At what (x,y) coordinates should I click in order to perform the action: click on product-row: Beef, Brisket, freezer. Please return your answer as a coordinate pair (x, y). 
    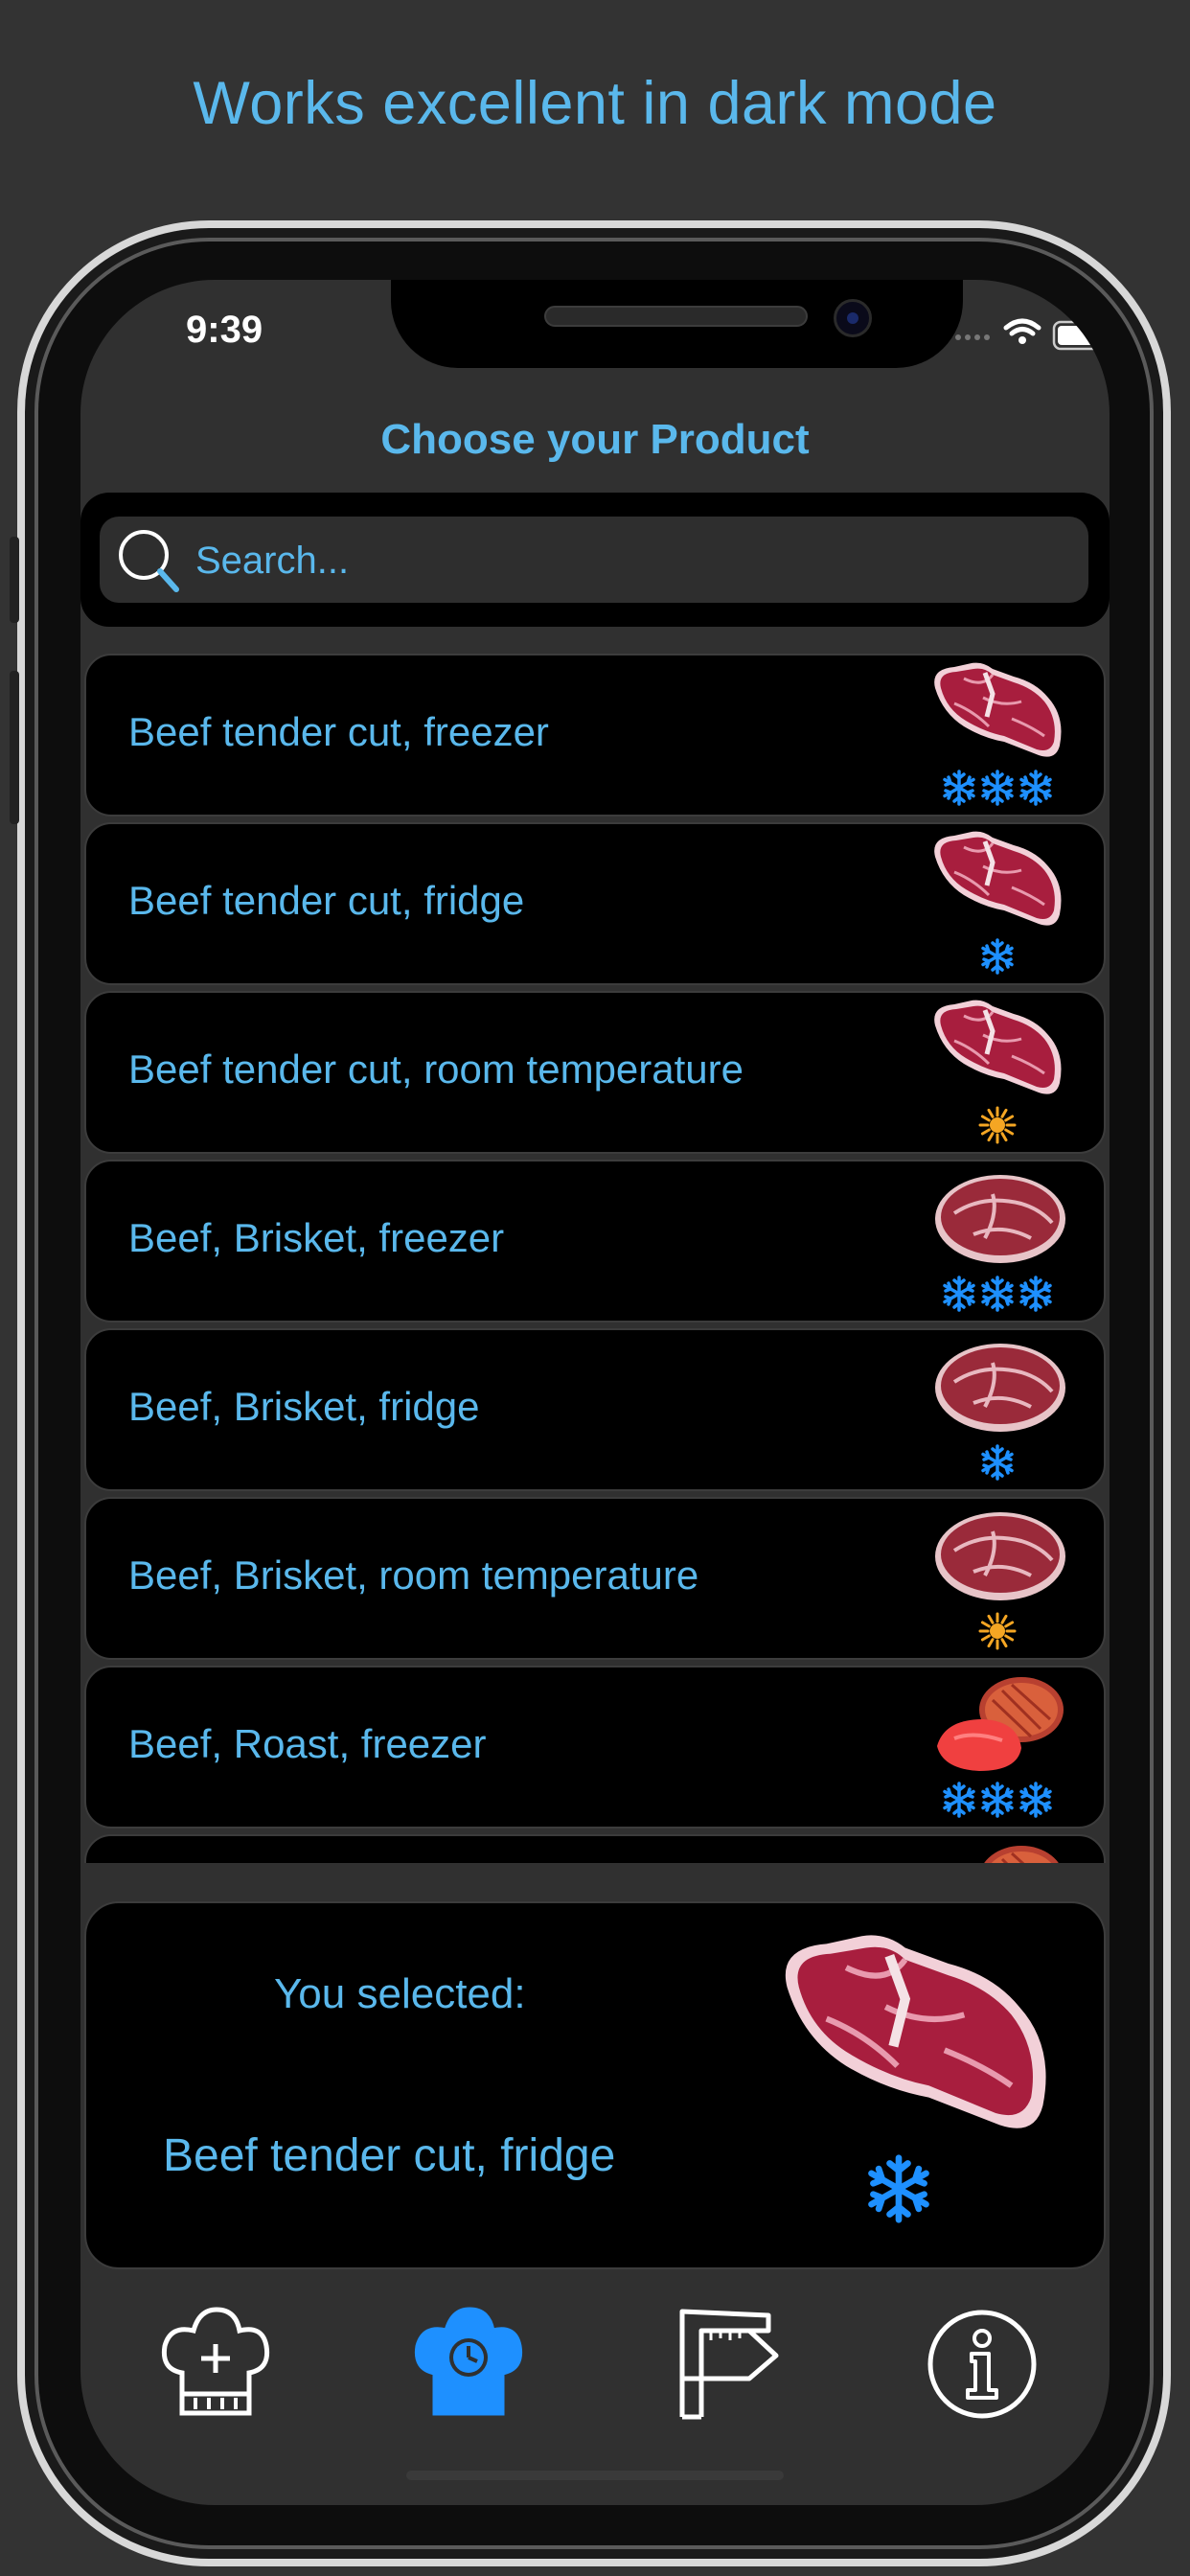
    Looking at the image, I should click on (595, 1241).